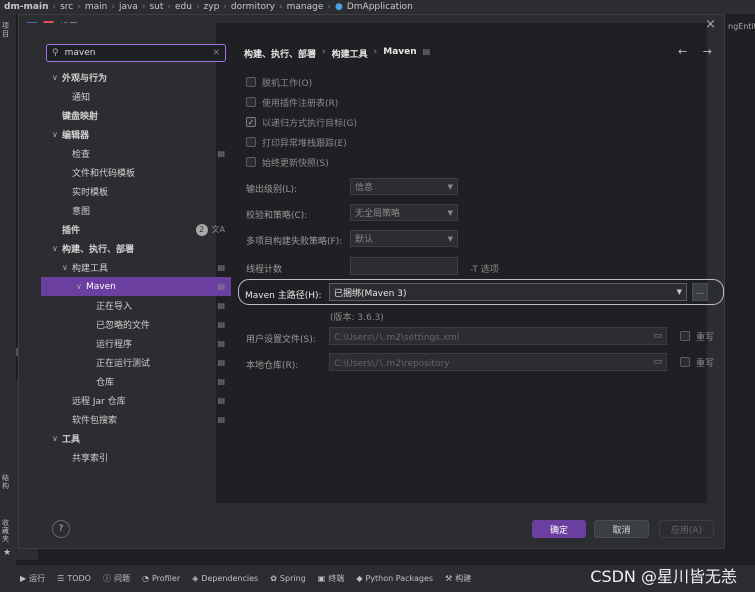 The height and width of the screenshot is (592, 755). What do you see at coordinates (686, 529) in the screenshot?
I see `apply-button: 应用(A)` at bounding box center [686, 529].